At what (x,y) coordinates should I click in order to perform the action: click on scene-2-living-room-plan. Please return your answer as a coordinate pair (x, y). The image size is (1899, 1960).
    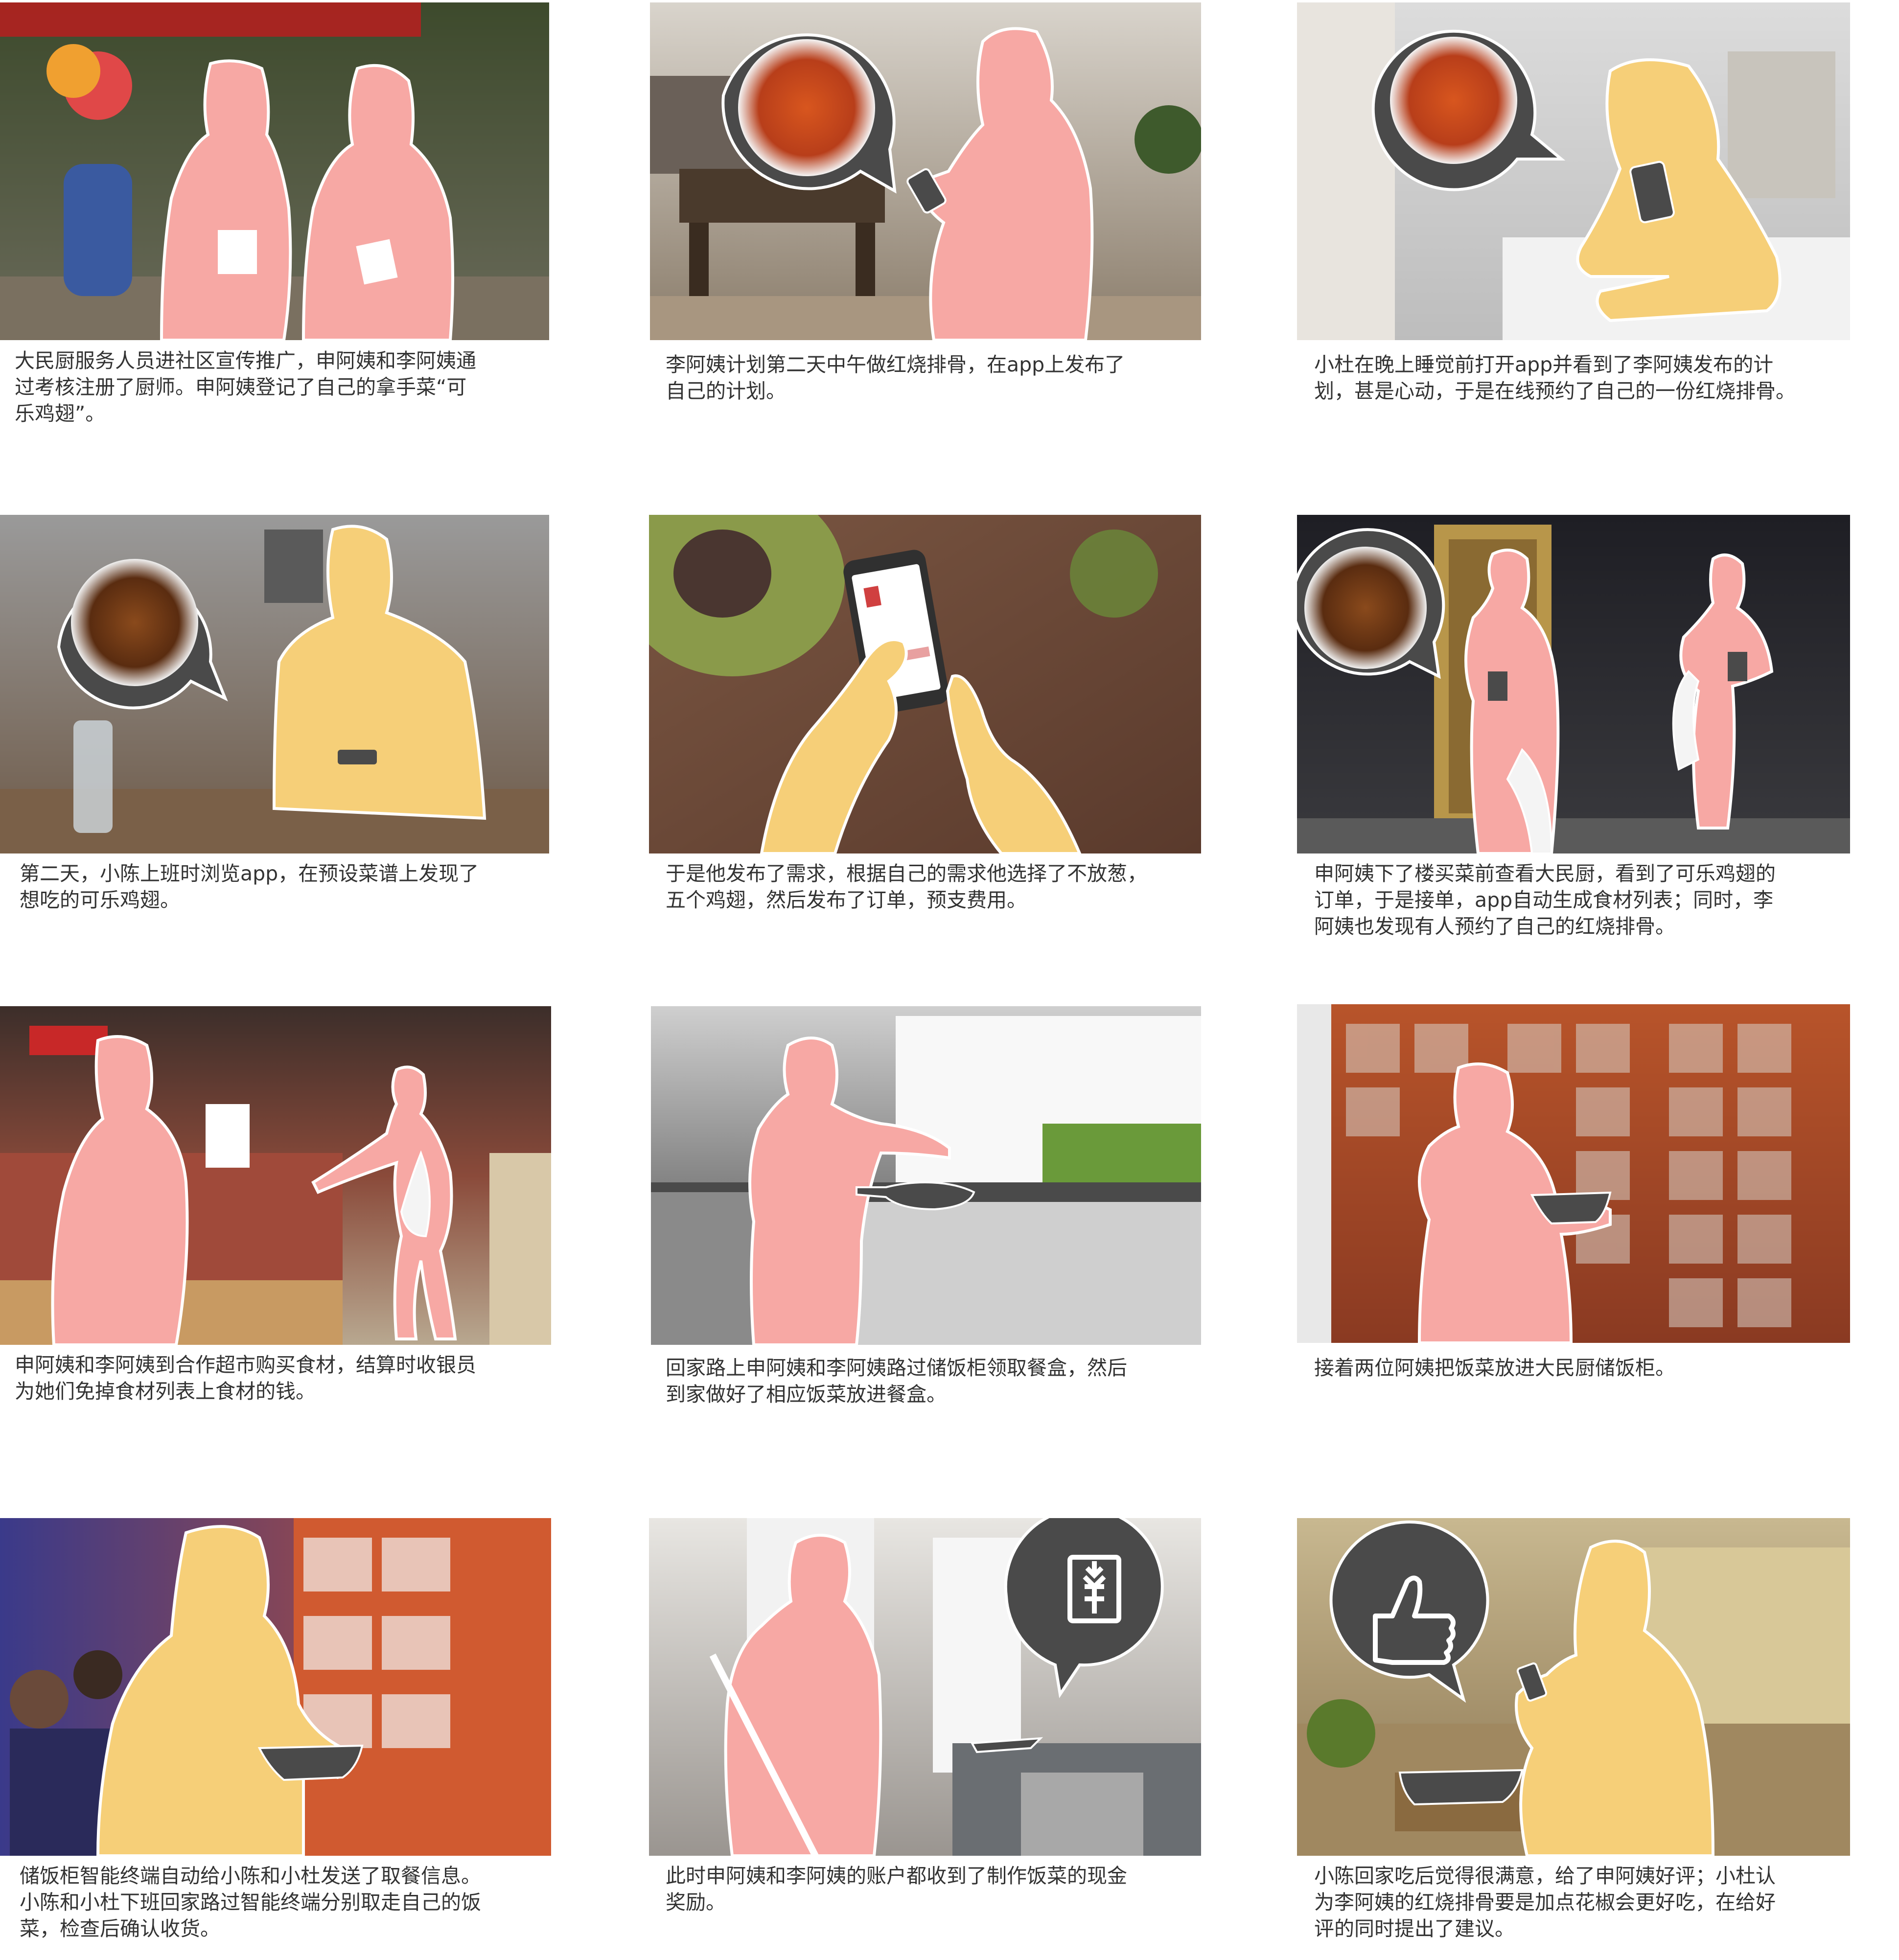
    Looking at the image, I should click on (925, 171).